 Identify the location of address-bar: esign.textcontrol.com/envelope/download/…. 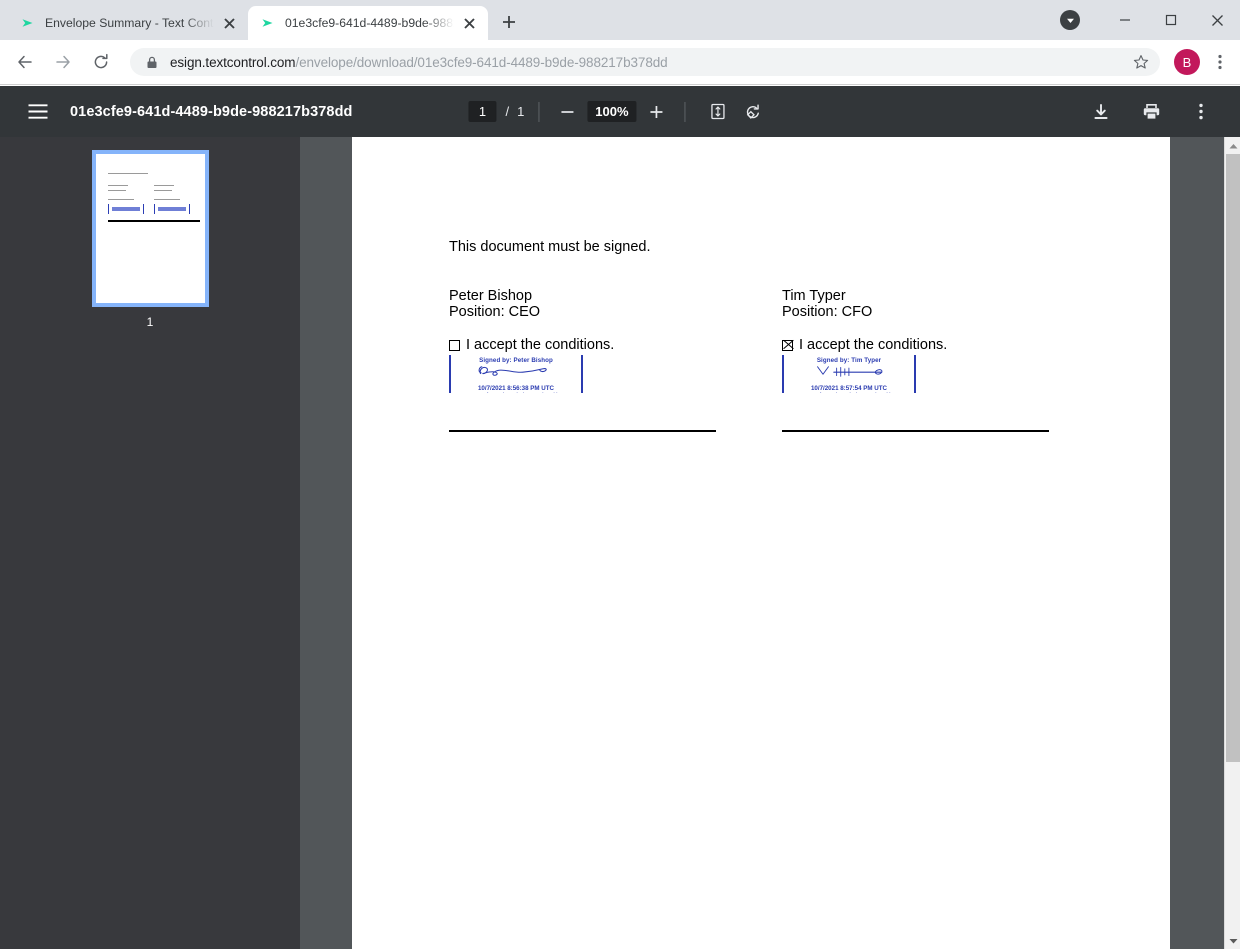
(645, 62).